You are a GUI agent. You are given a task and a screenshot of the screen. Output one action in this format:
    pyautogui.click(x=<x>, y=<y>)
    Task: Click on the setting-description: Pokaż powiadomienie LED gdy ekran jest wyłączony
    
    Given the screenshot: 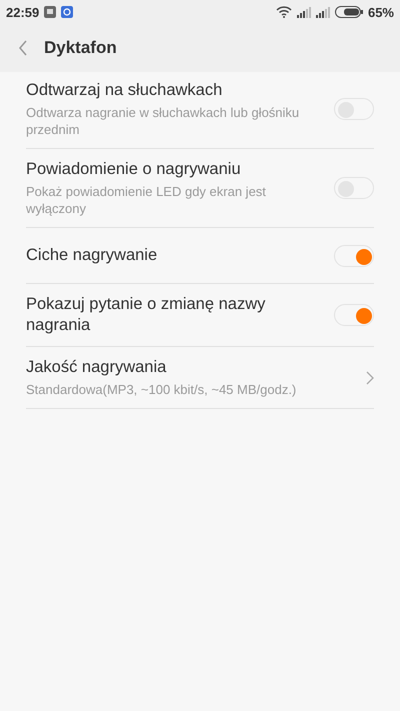 What is the action you would take?
    pyautogui.click(x=146, y=200)
    